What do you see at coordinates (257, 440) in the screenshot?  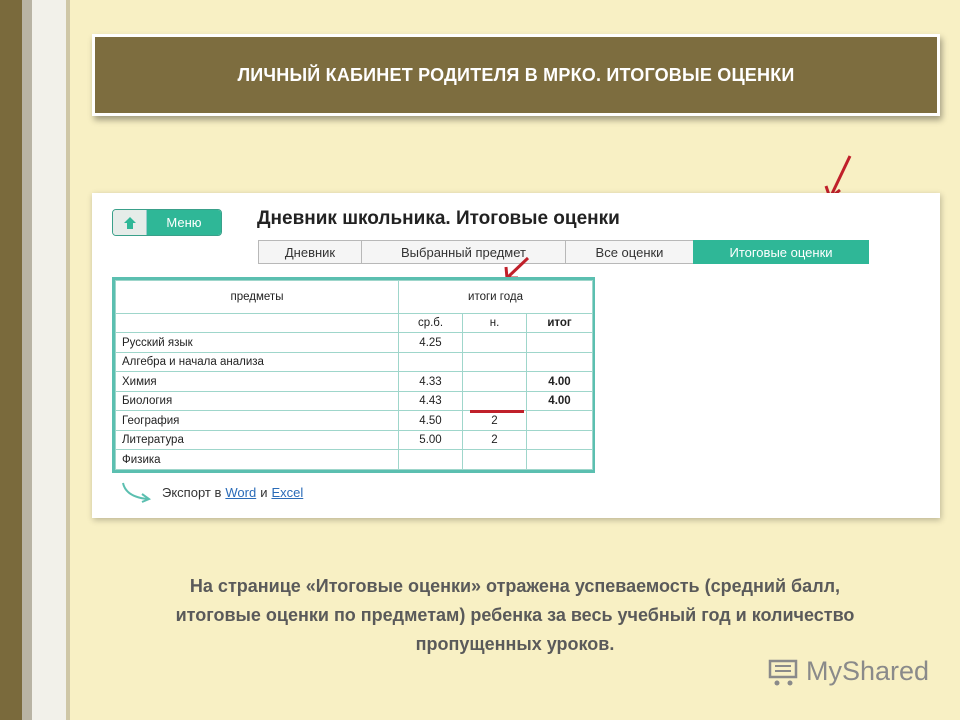 I see `subject-name: Литература` at bounding box center [257, 440].